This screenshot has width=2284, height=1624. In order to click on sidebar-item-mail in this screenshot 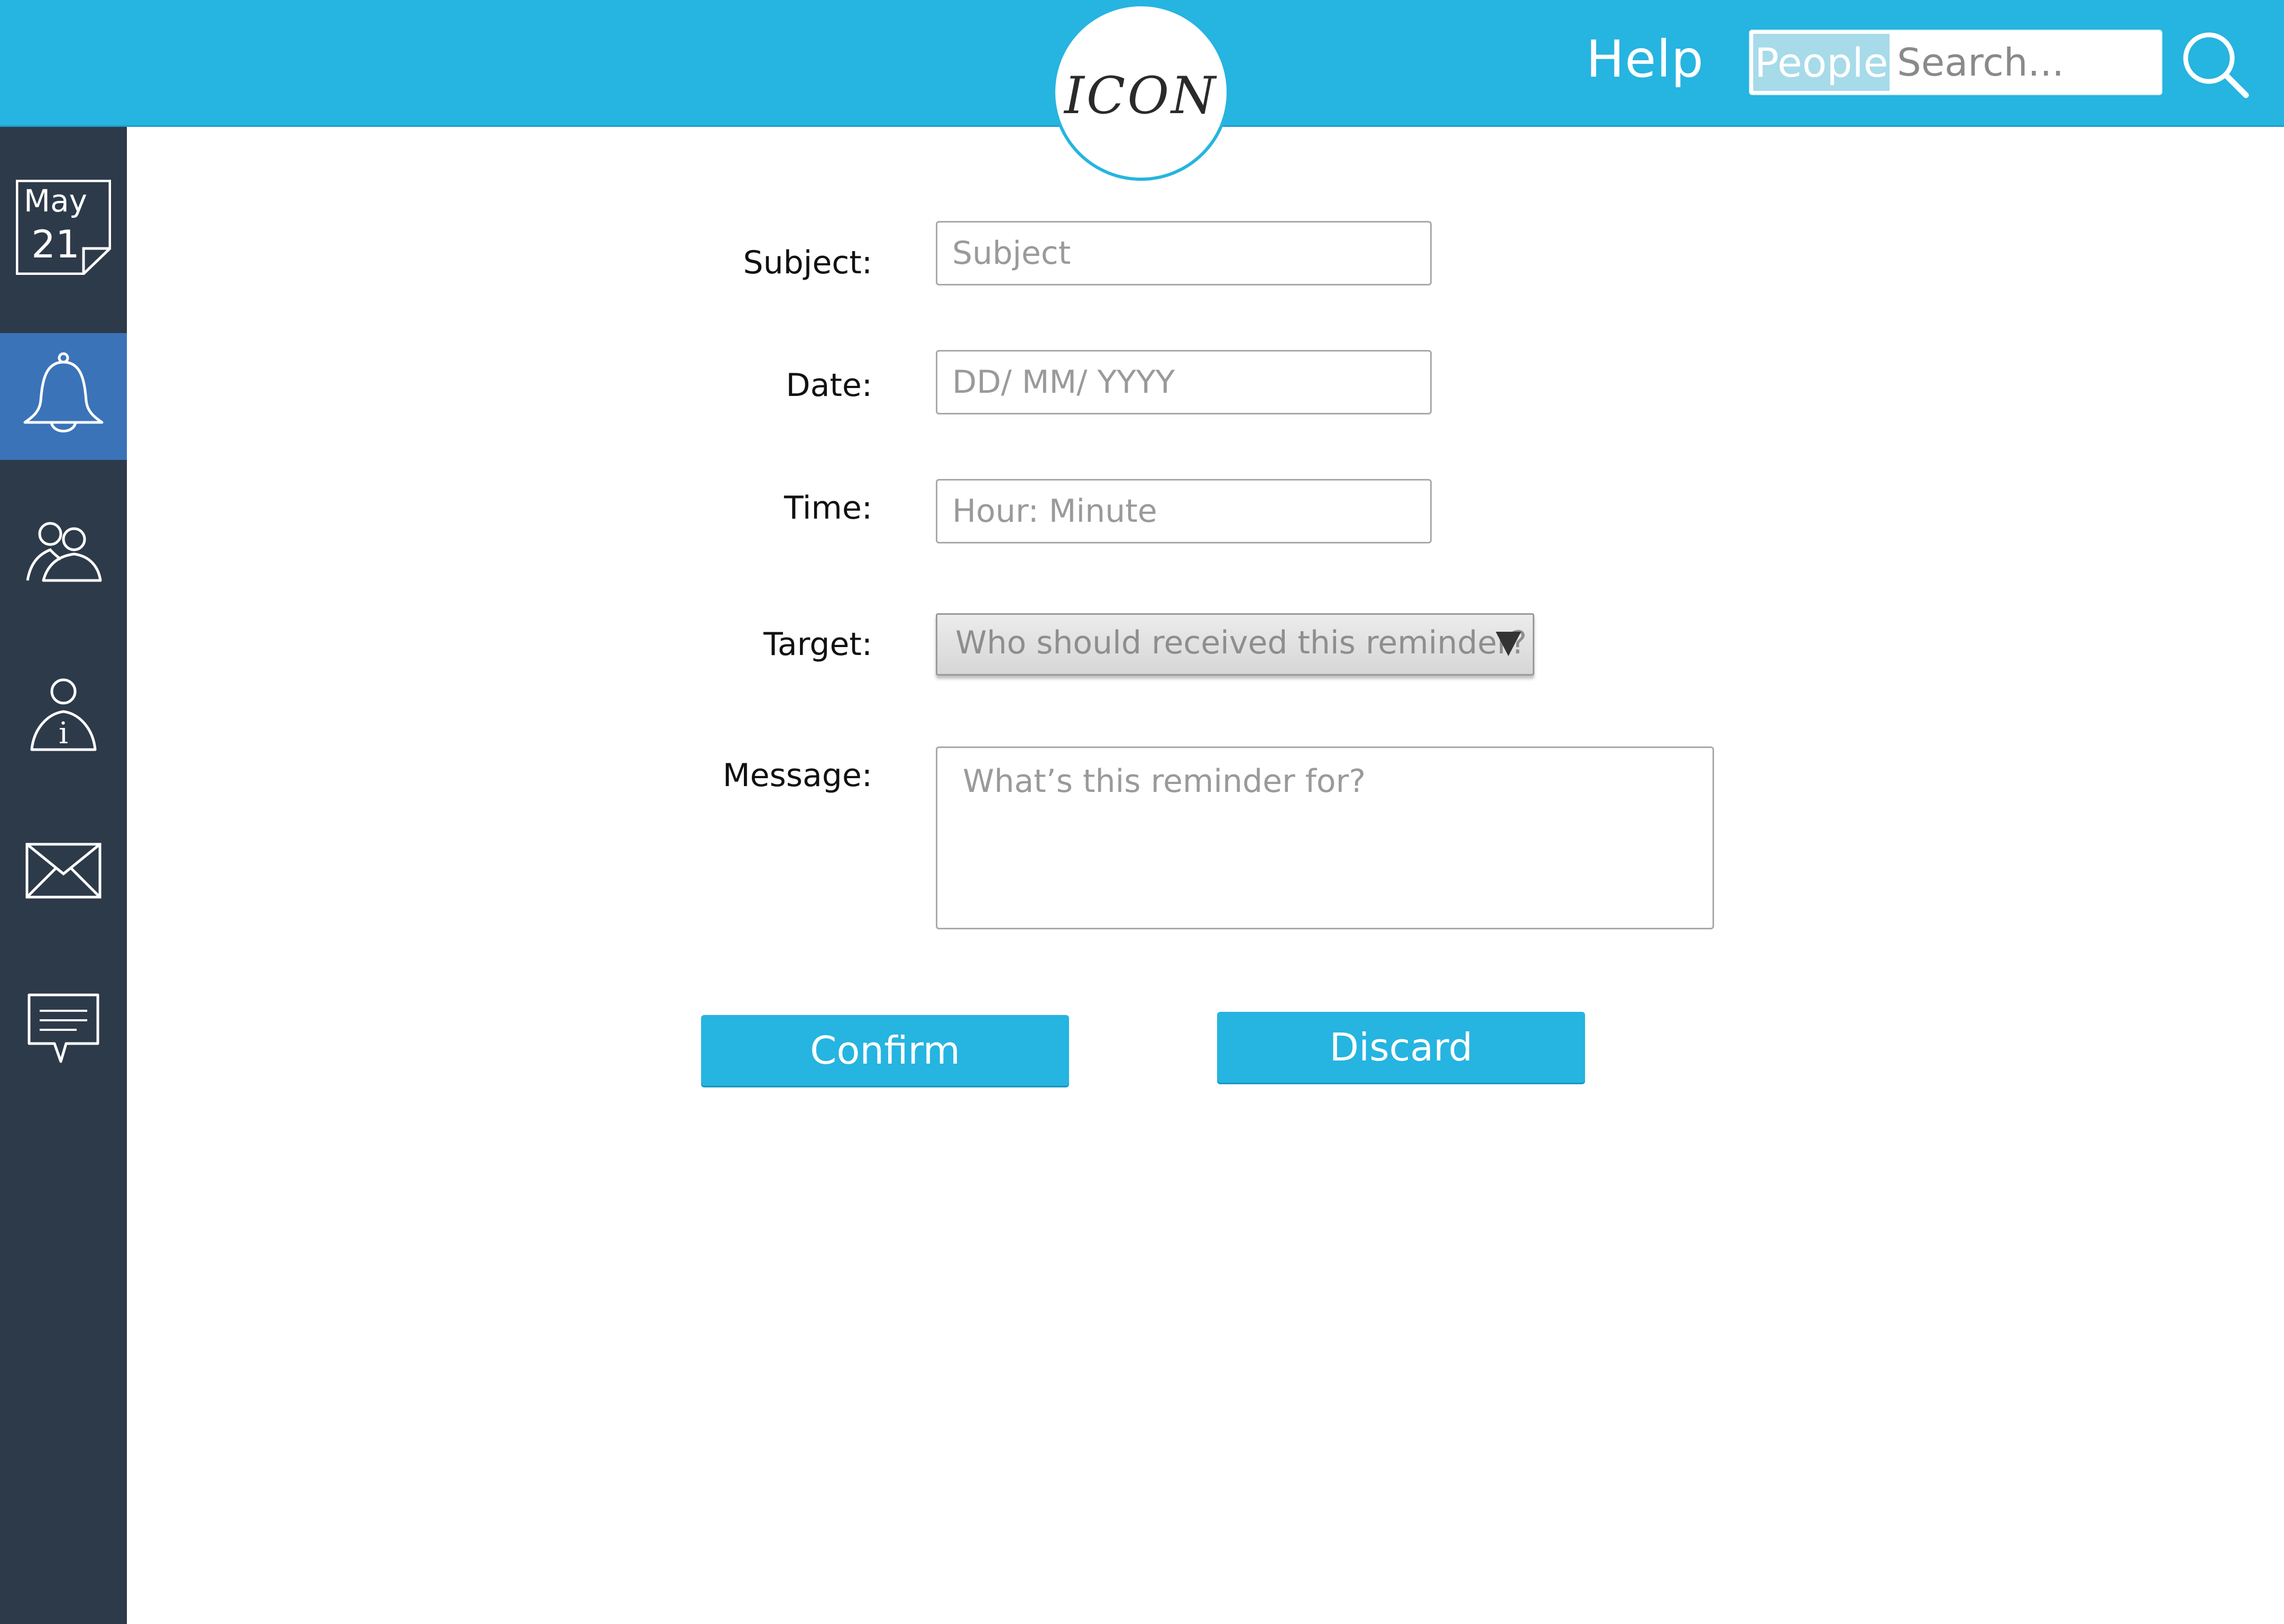, I will do `click(63, 872)`.